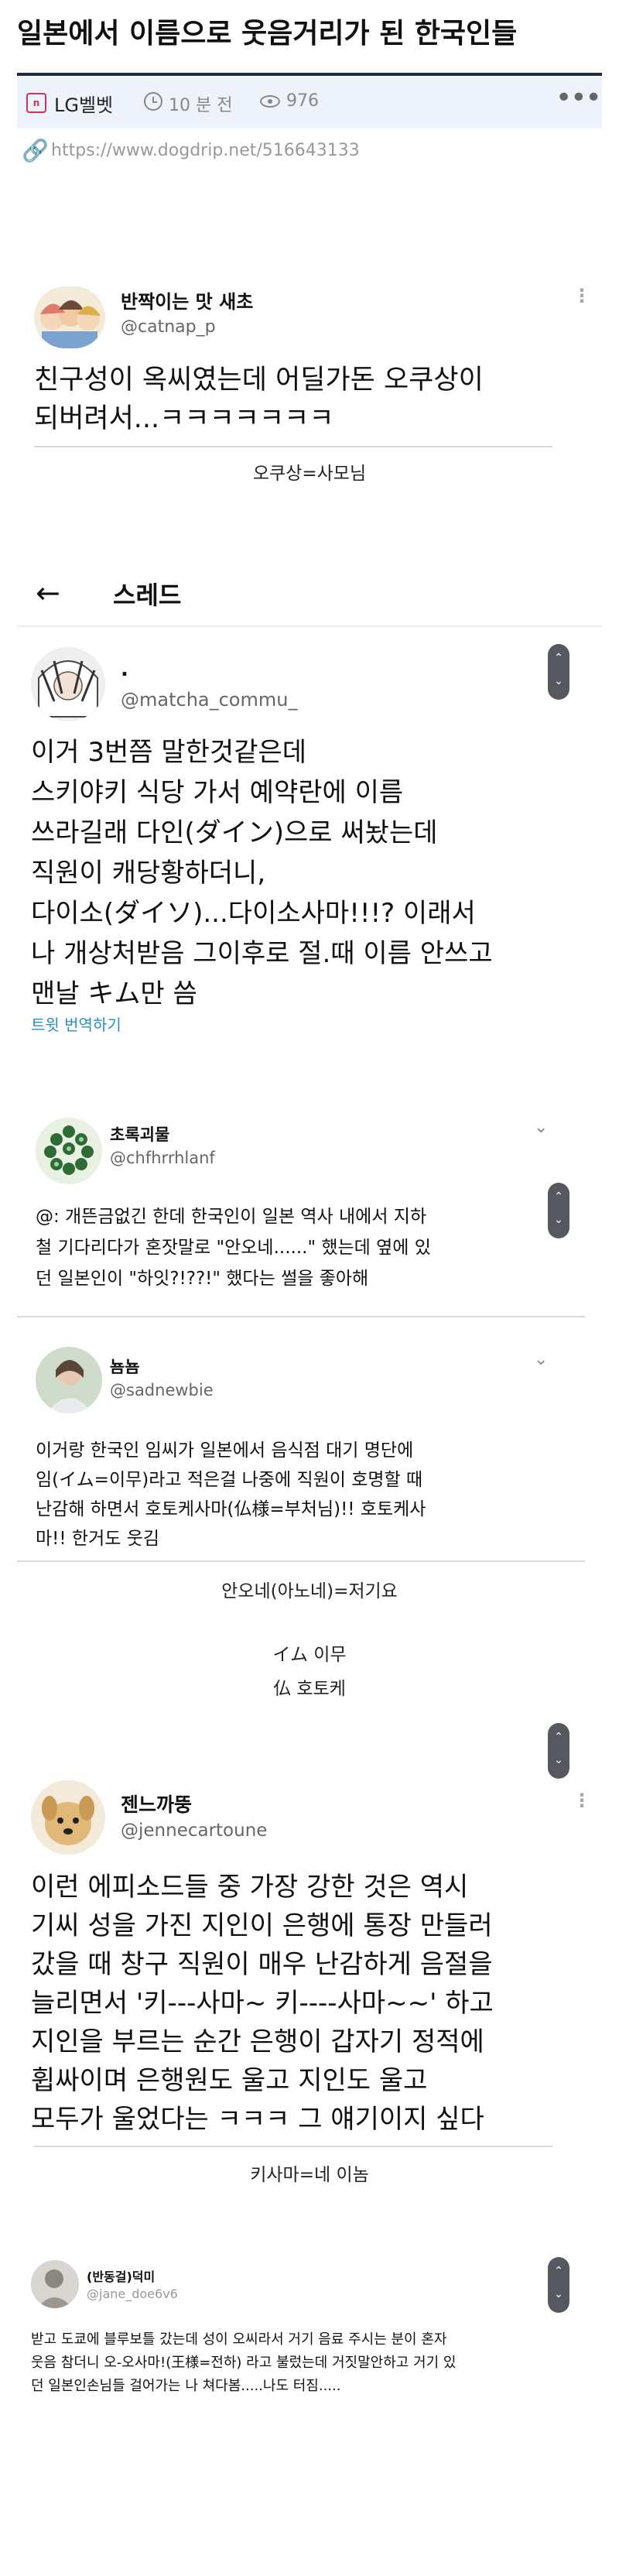 The width and height of the screenshot is (619, 2576). What do you see at coordinates (262, 1925) in the screenshot?
I see `tweet-text-line: 기씨 성을 가진 지인이 은행에 통장 만들러` at bounding box center [262, 1925].